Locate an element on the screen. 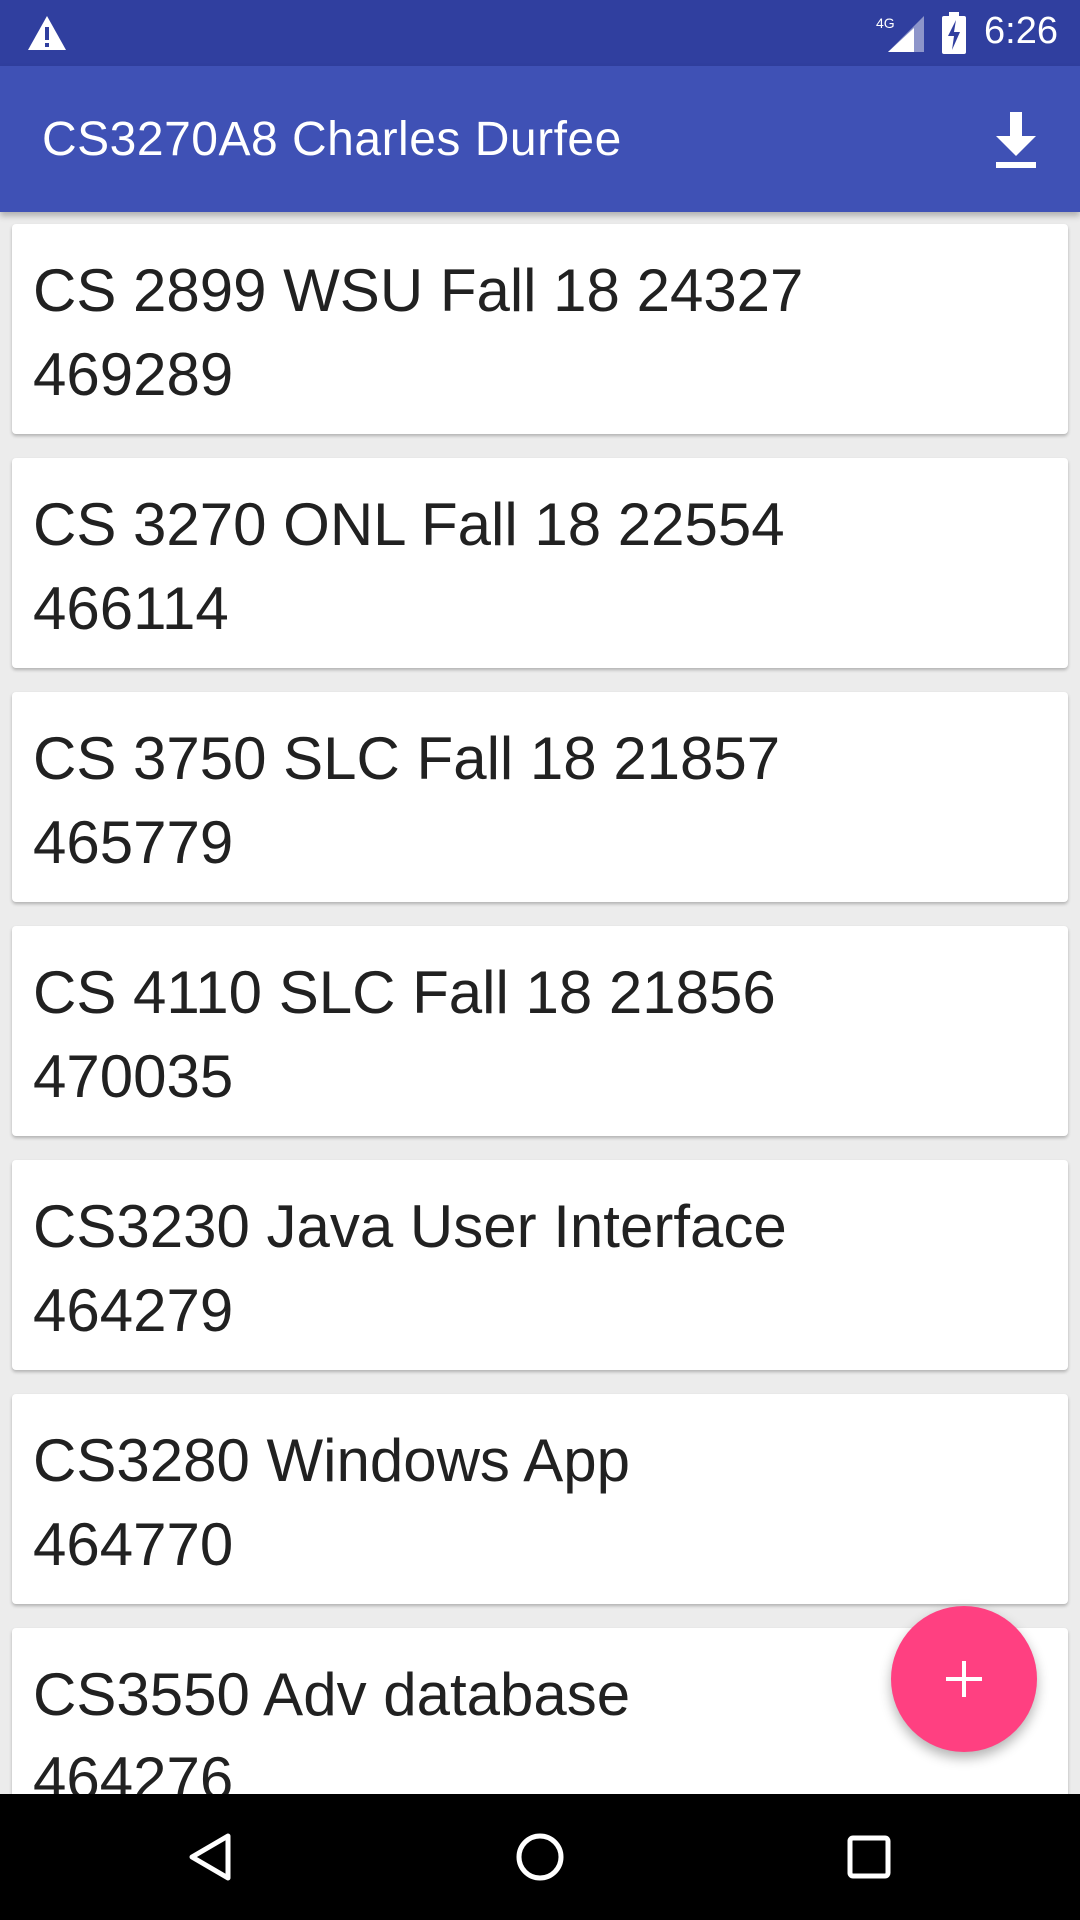 The height and width of the screenshot is (1920, 1080). course-title: CS 3750 SLC Fall 18 21857 is located at coordinates (407, 758).